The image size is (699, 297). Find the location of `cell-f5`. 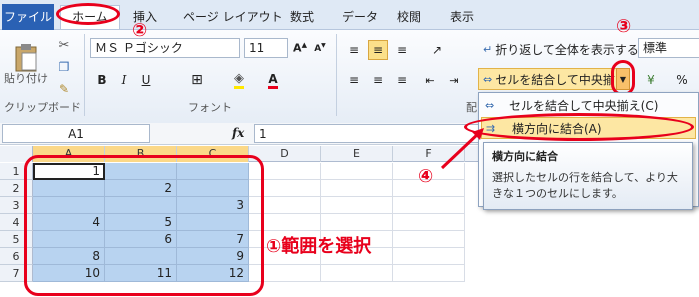

cell-f5 is located at coordinates (429, 239).